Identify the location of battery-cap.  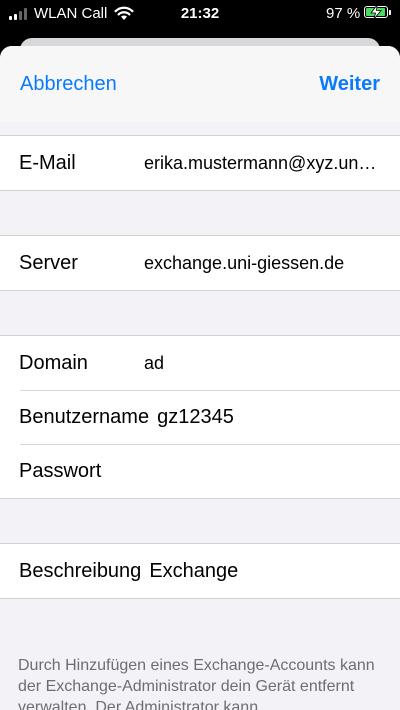
(390, 12).